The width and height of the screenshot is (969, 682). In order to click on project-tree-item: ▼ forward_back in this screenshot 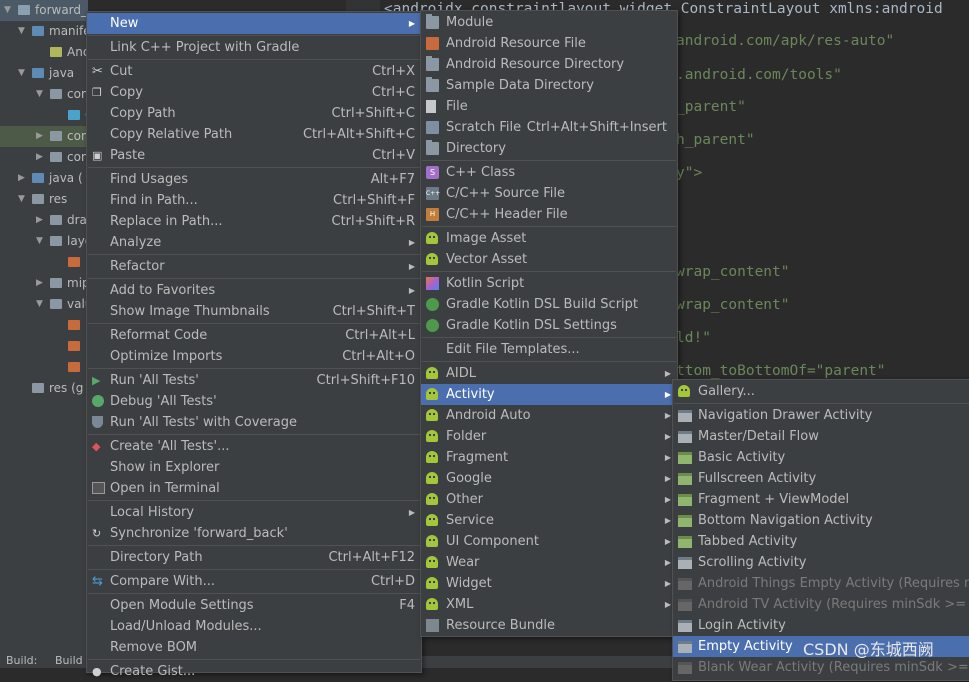, I will do `click(44, 10)`.